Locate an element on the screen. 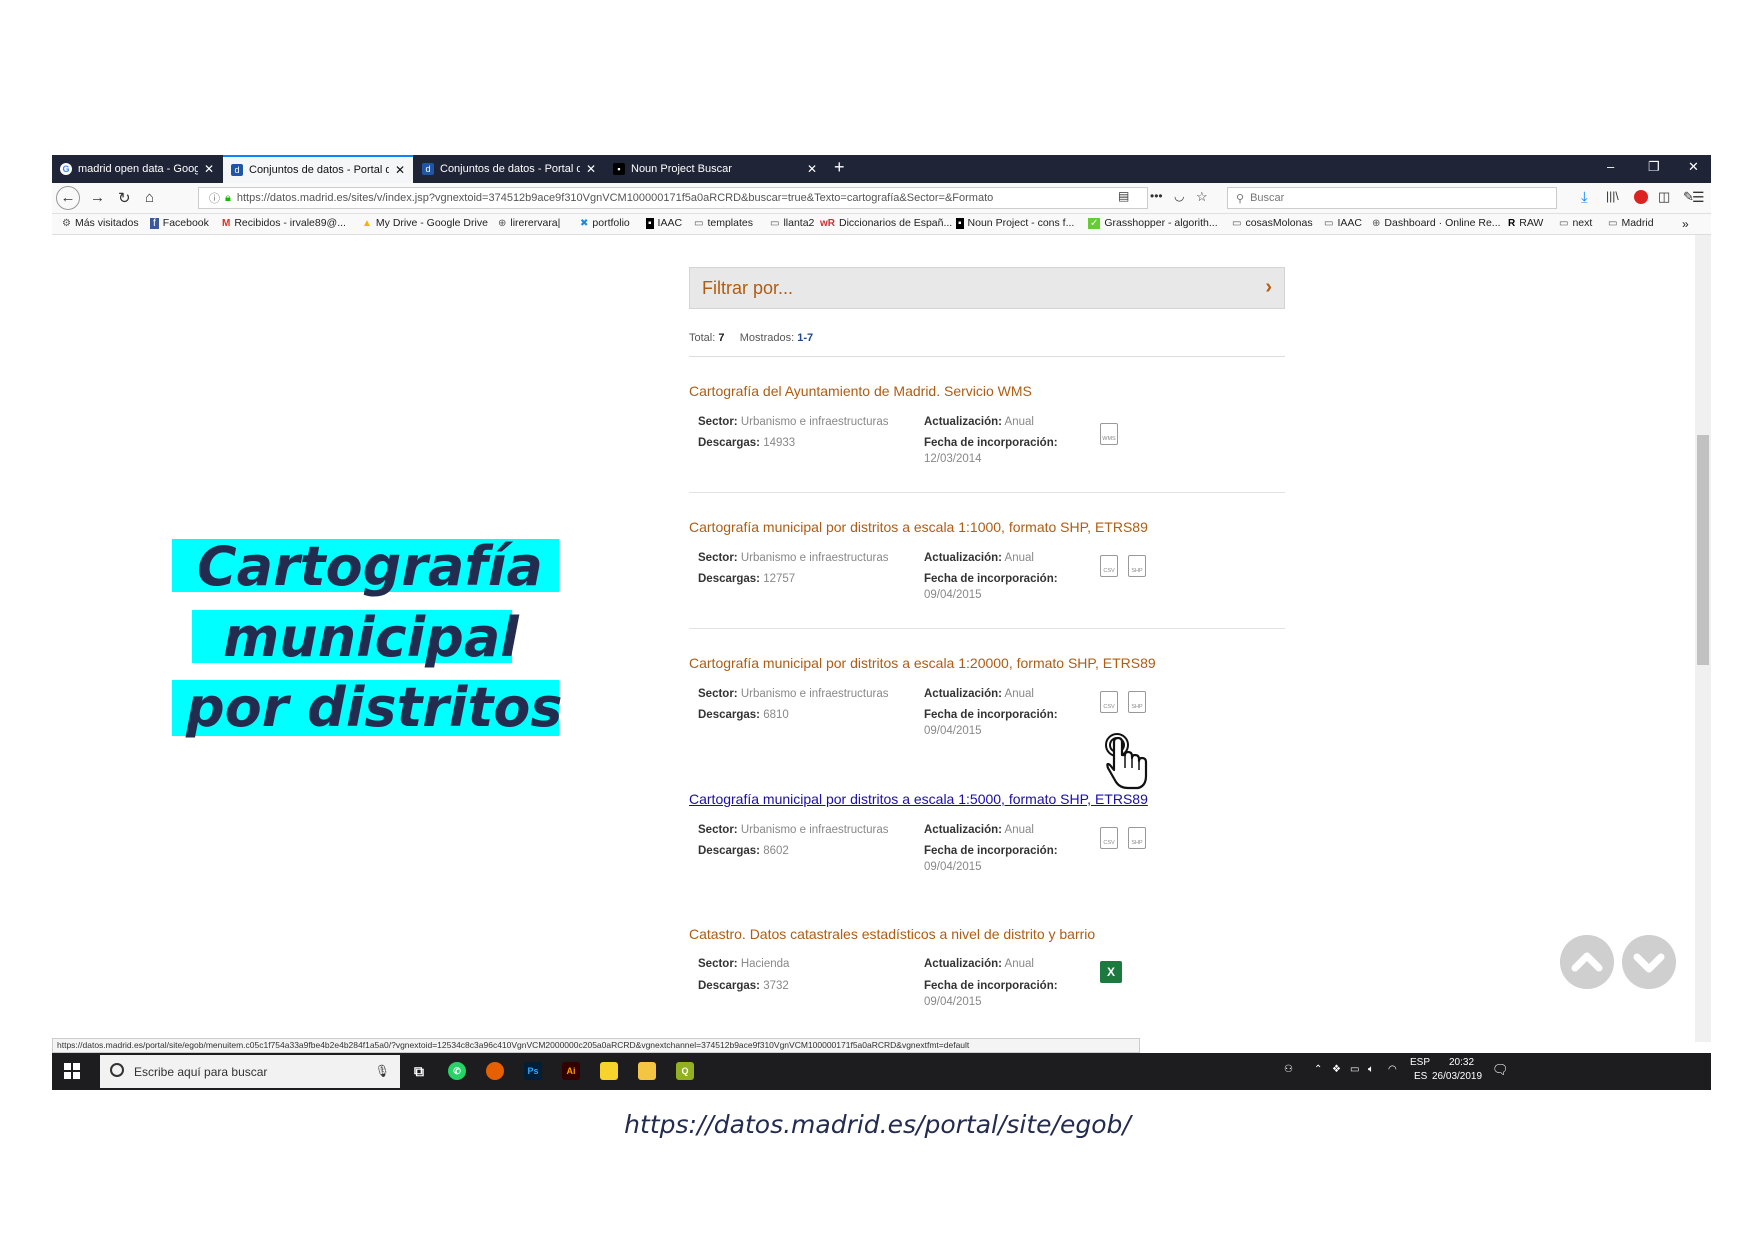  scrollbar is located at coordinates (1703, 638).